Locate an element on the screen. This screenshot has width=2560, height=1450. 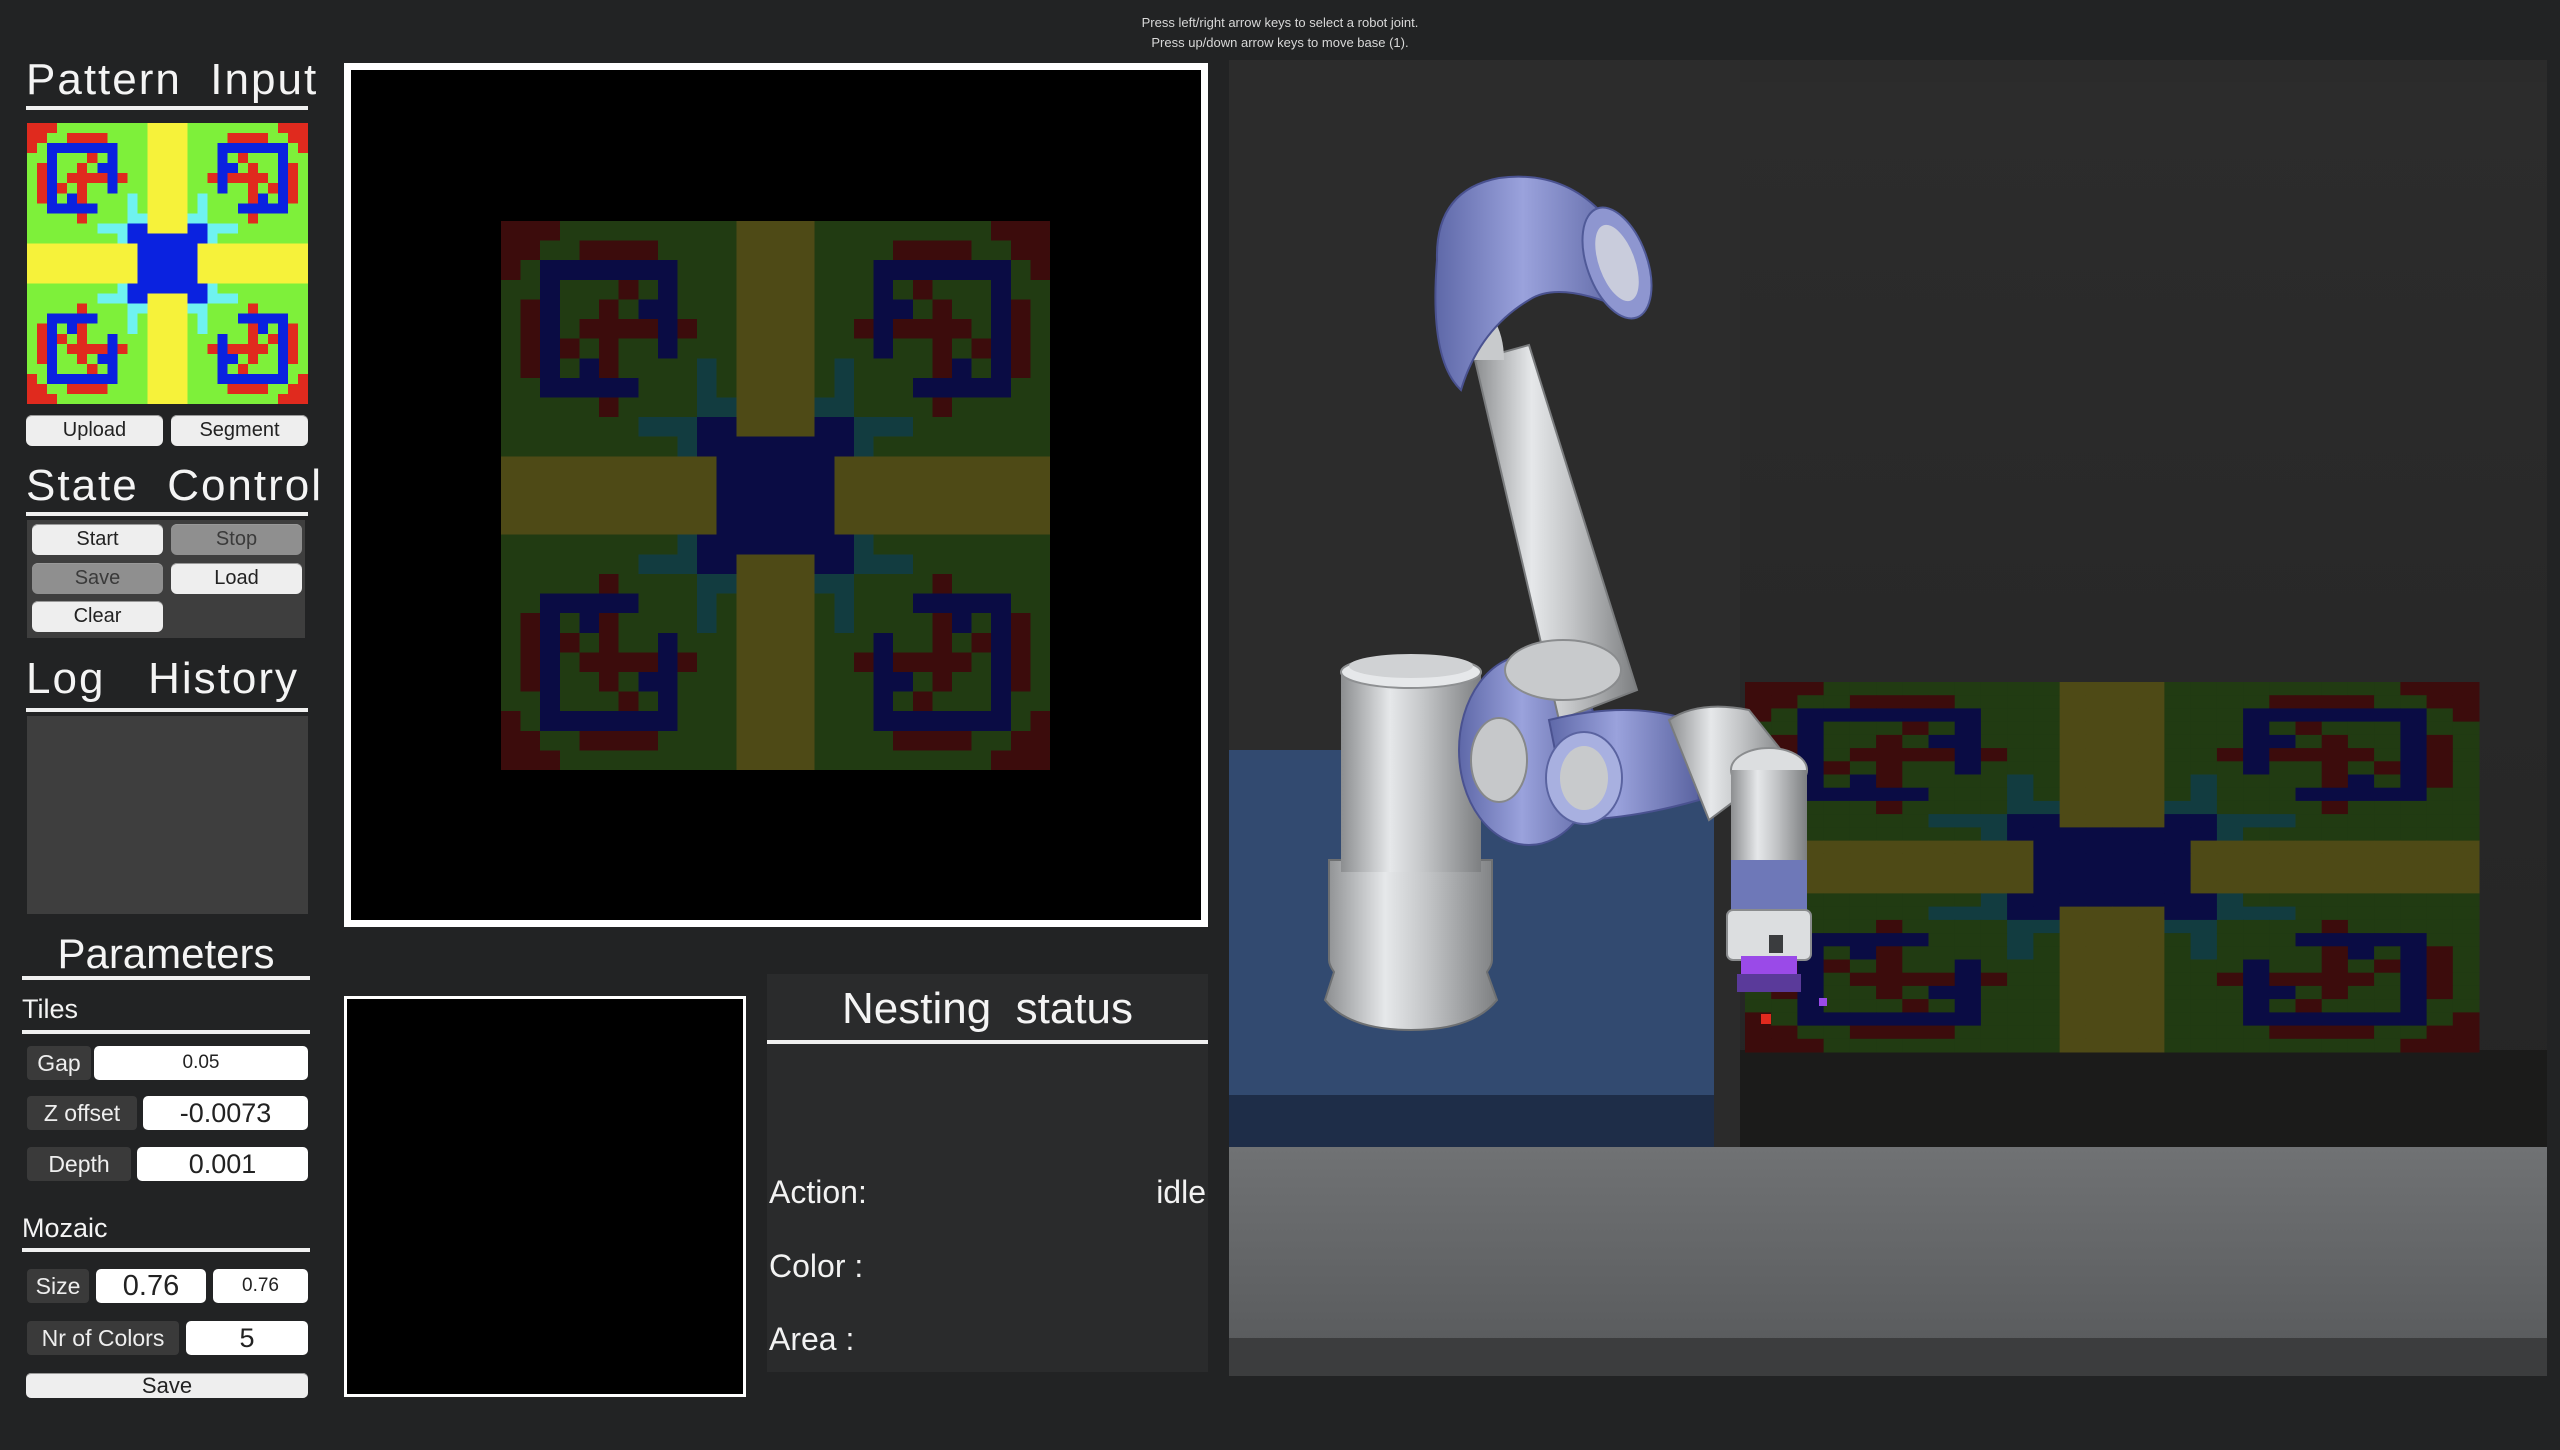
upload-button: Upload is located at coordinates (94, 430).